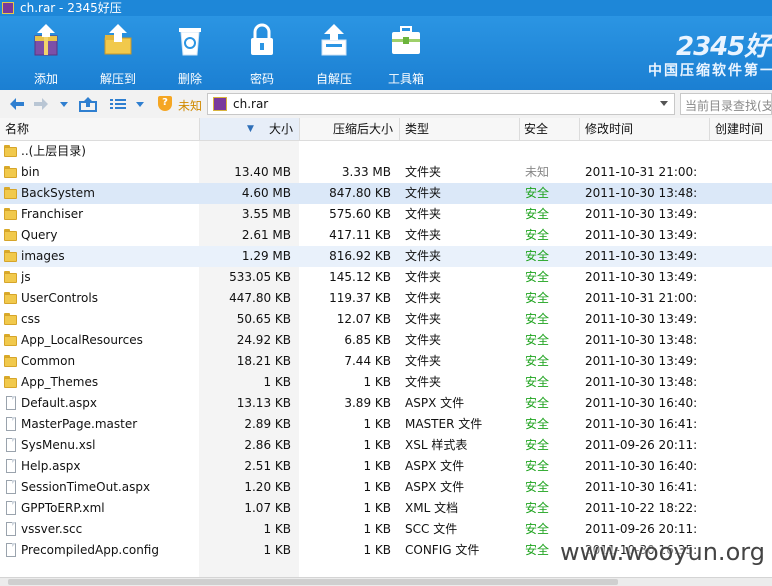  What do you see at coordinates (432, 508) in the screenshot?
I see `file-type-cell: XML 文档` at bounding box center [432, 508].